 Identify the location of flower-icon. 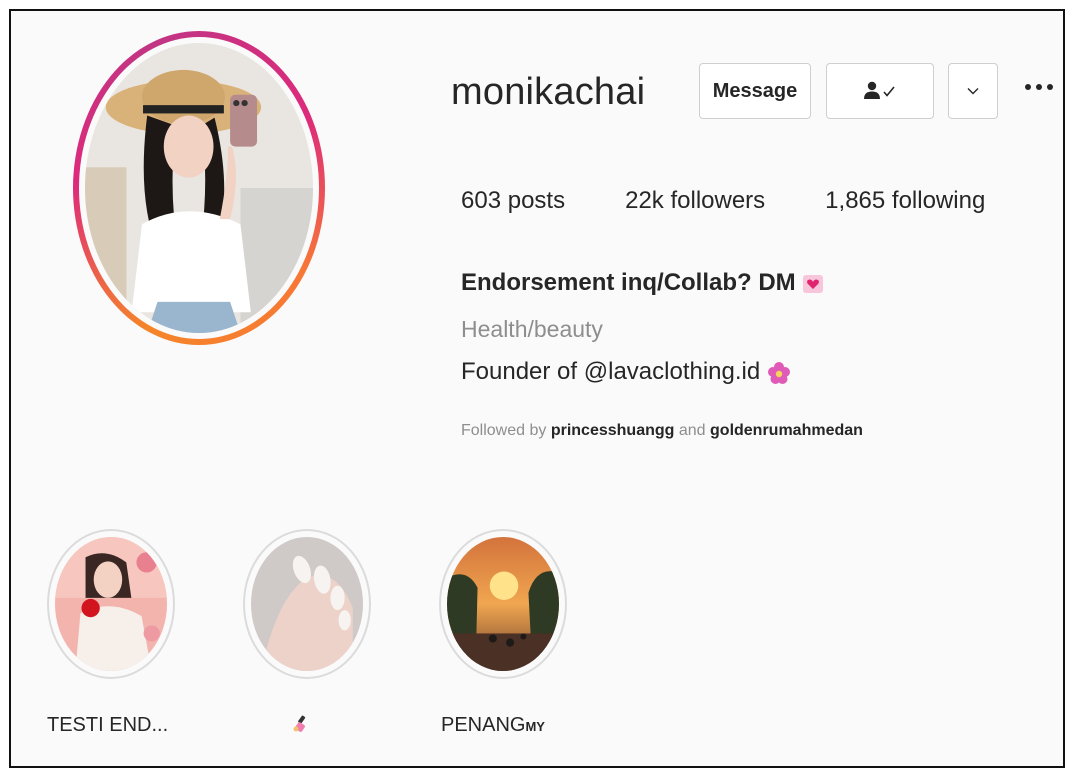
(778, 372).